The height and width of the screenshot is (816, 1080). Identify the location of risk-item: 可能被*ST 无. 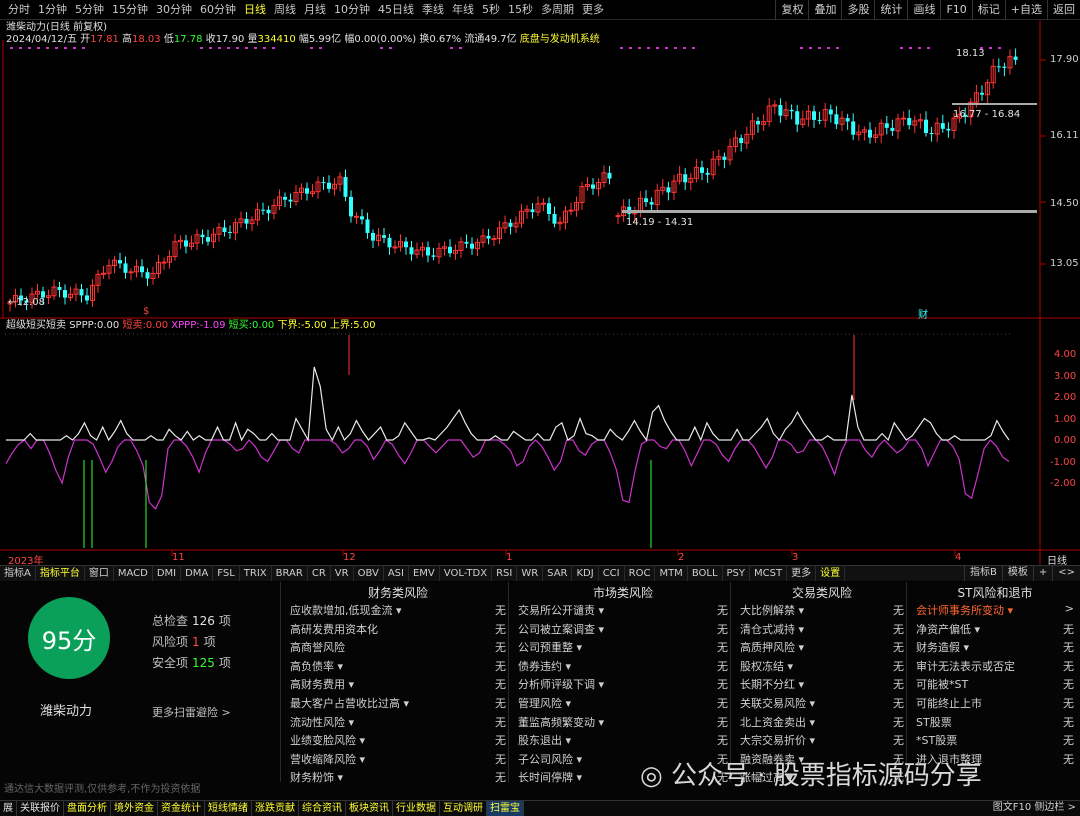
(995, 685).